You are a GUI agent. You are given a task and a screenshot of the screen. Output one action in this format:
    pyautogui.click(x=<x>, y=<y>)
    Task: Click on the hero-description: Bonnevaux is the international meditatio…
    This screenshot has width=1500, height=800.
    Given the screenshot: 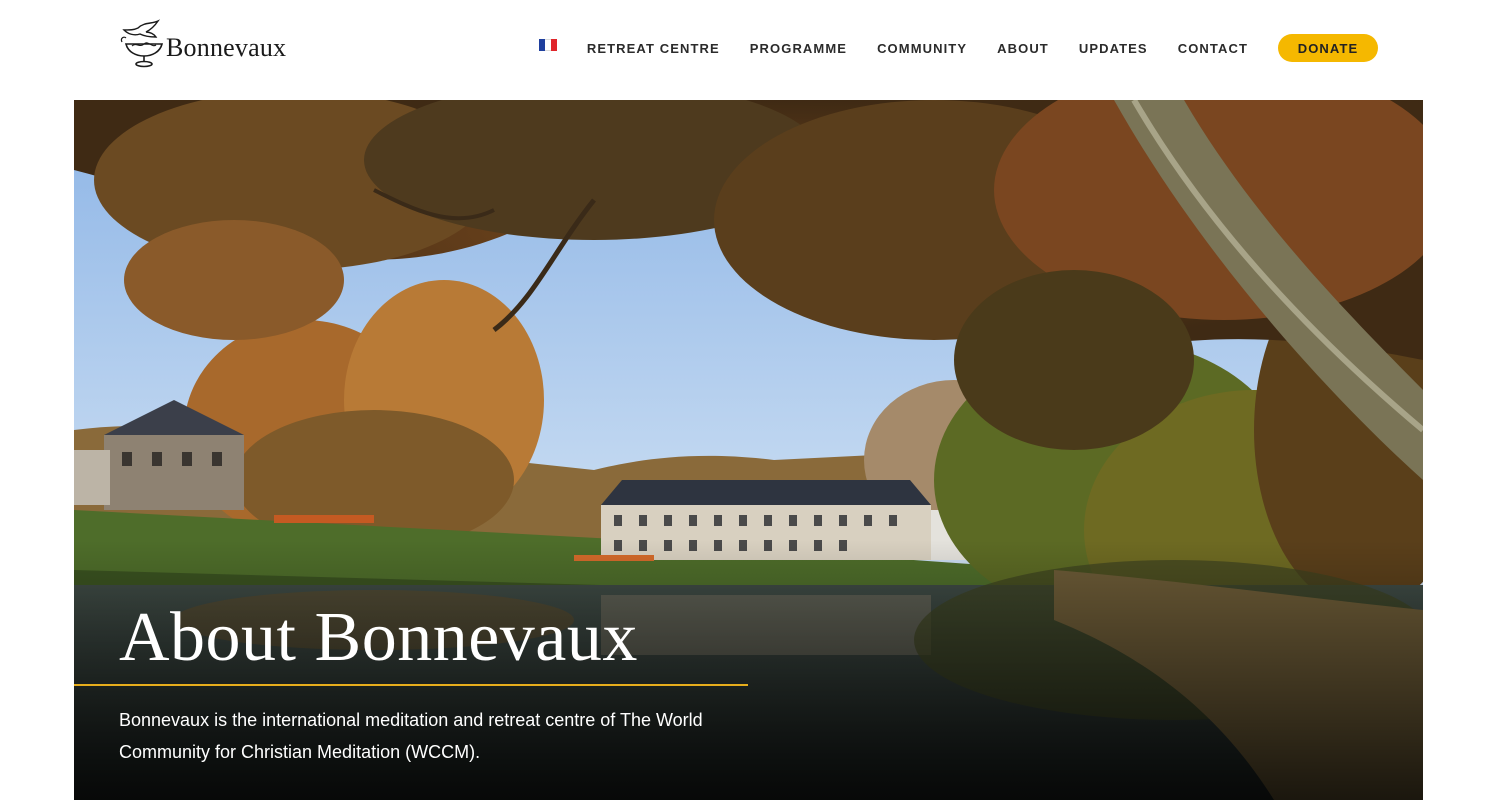 What is the action you would take?
    pyautogui.click(x=411, y=736)
    